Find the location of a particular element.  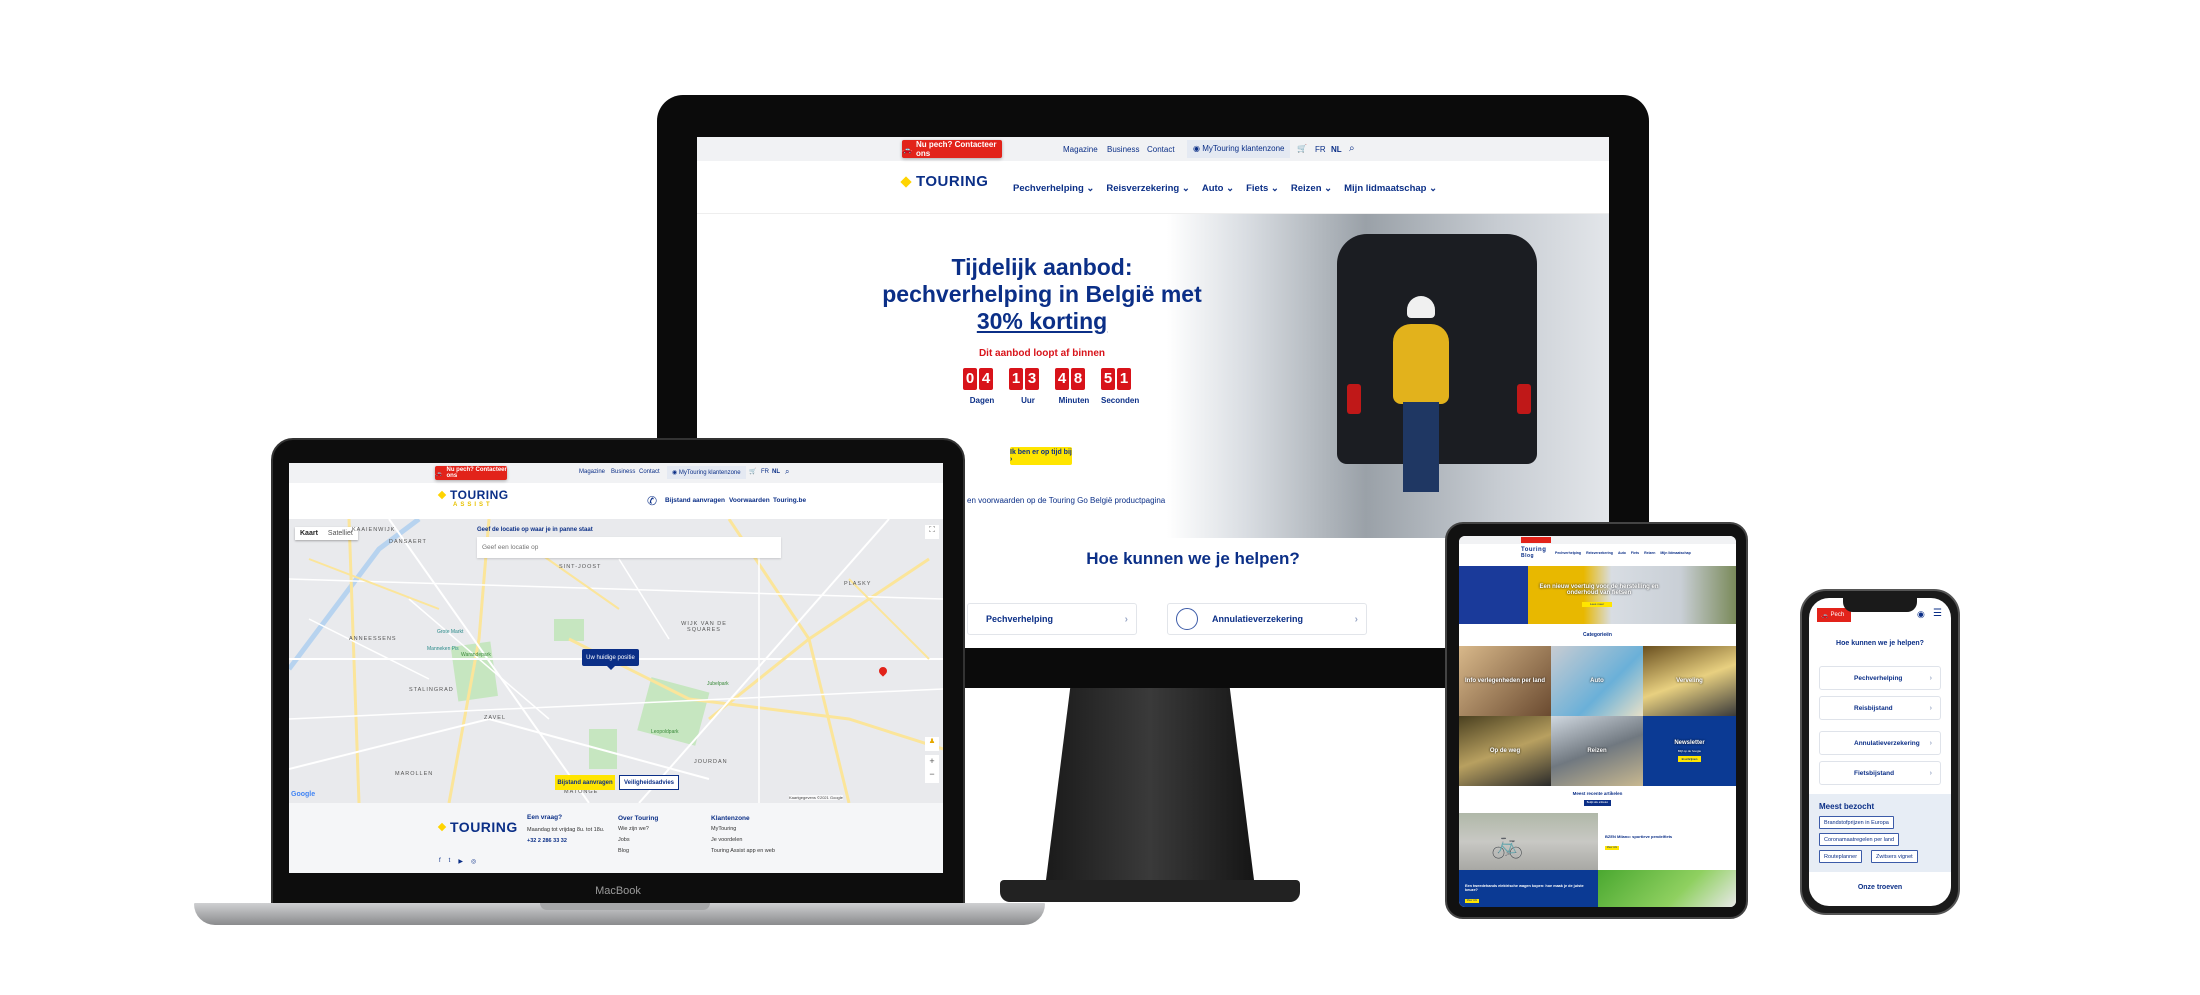

touring-blog-logo: Touring Blog is located at coordinates (1533, 553).